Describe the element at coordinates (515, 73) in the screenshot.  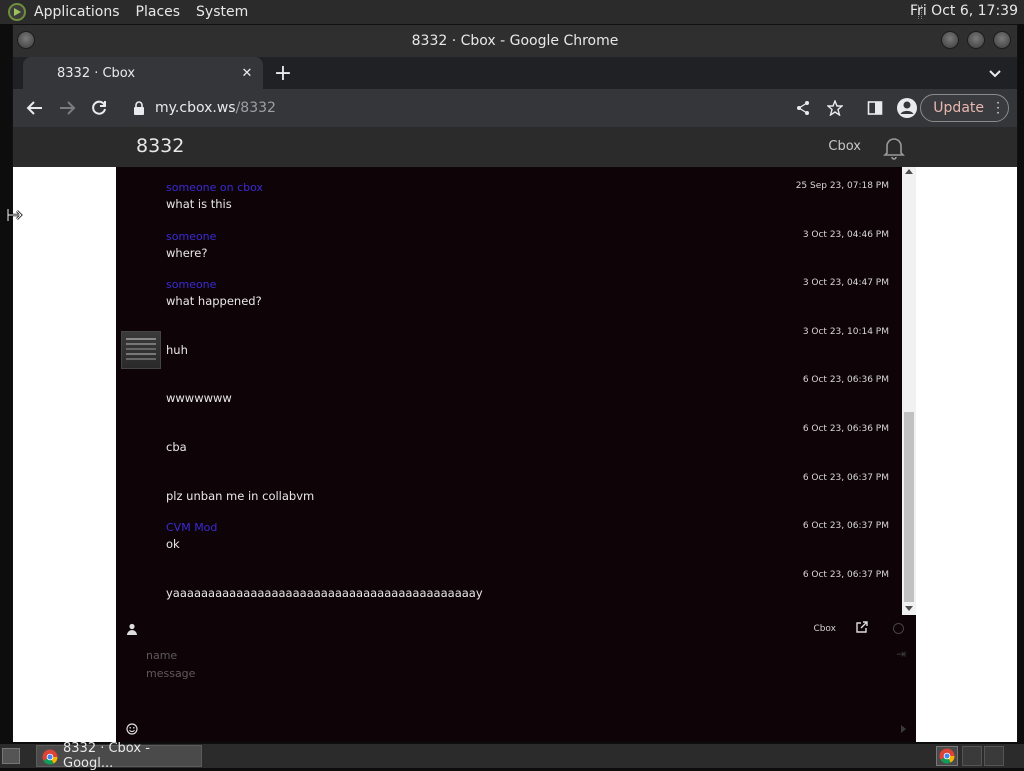
I see `tab-strip: 8332 · Cbox ✕ +` at that location.